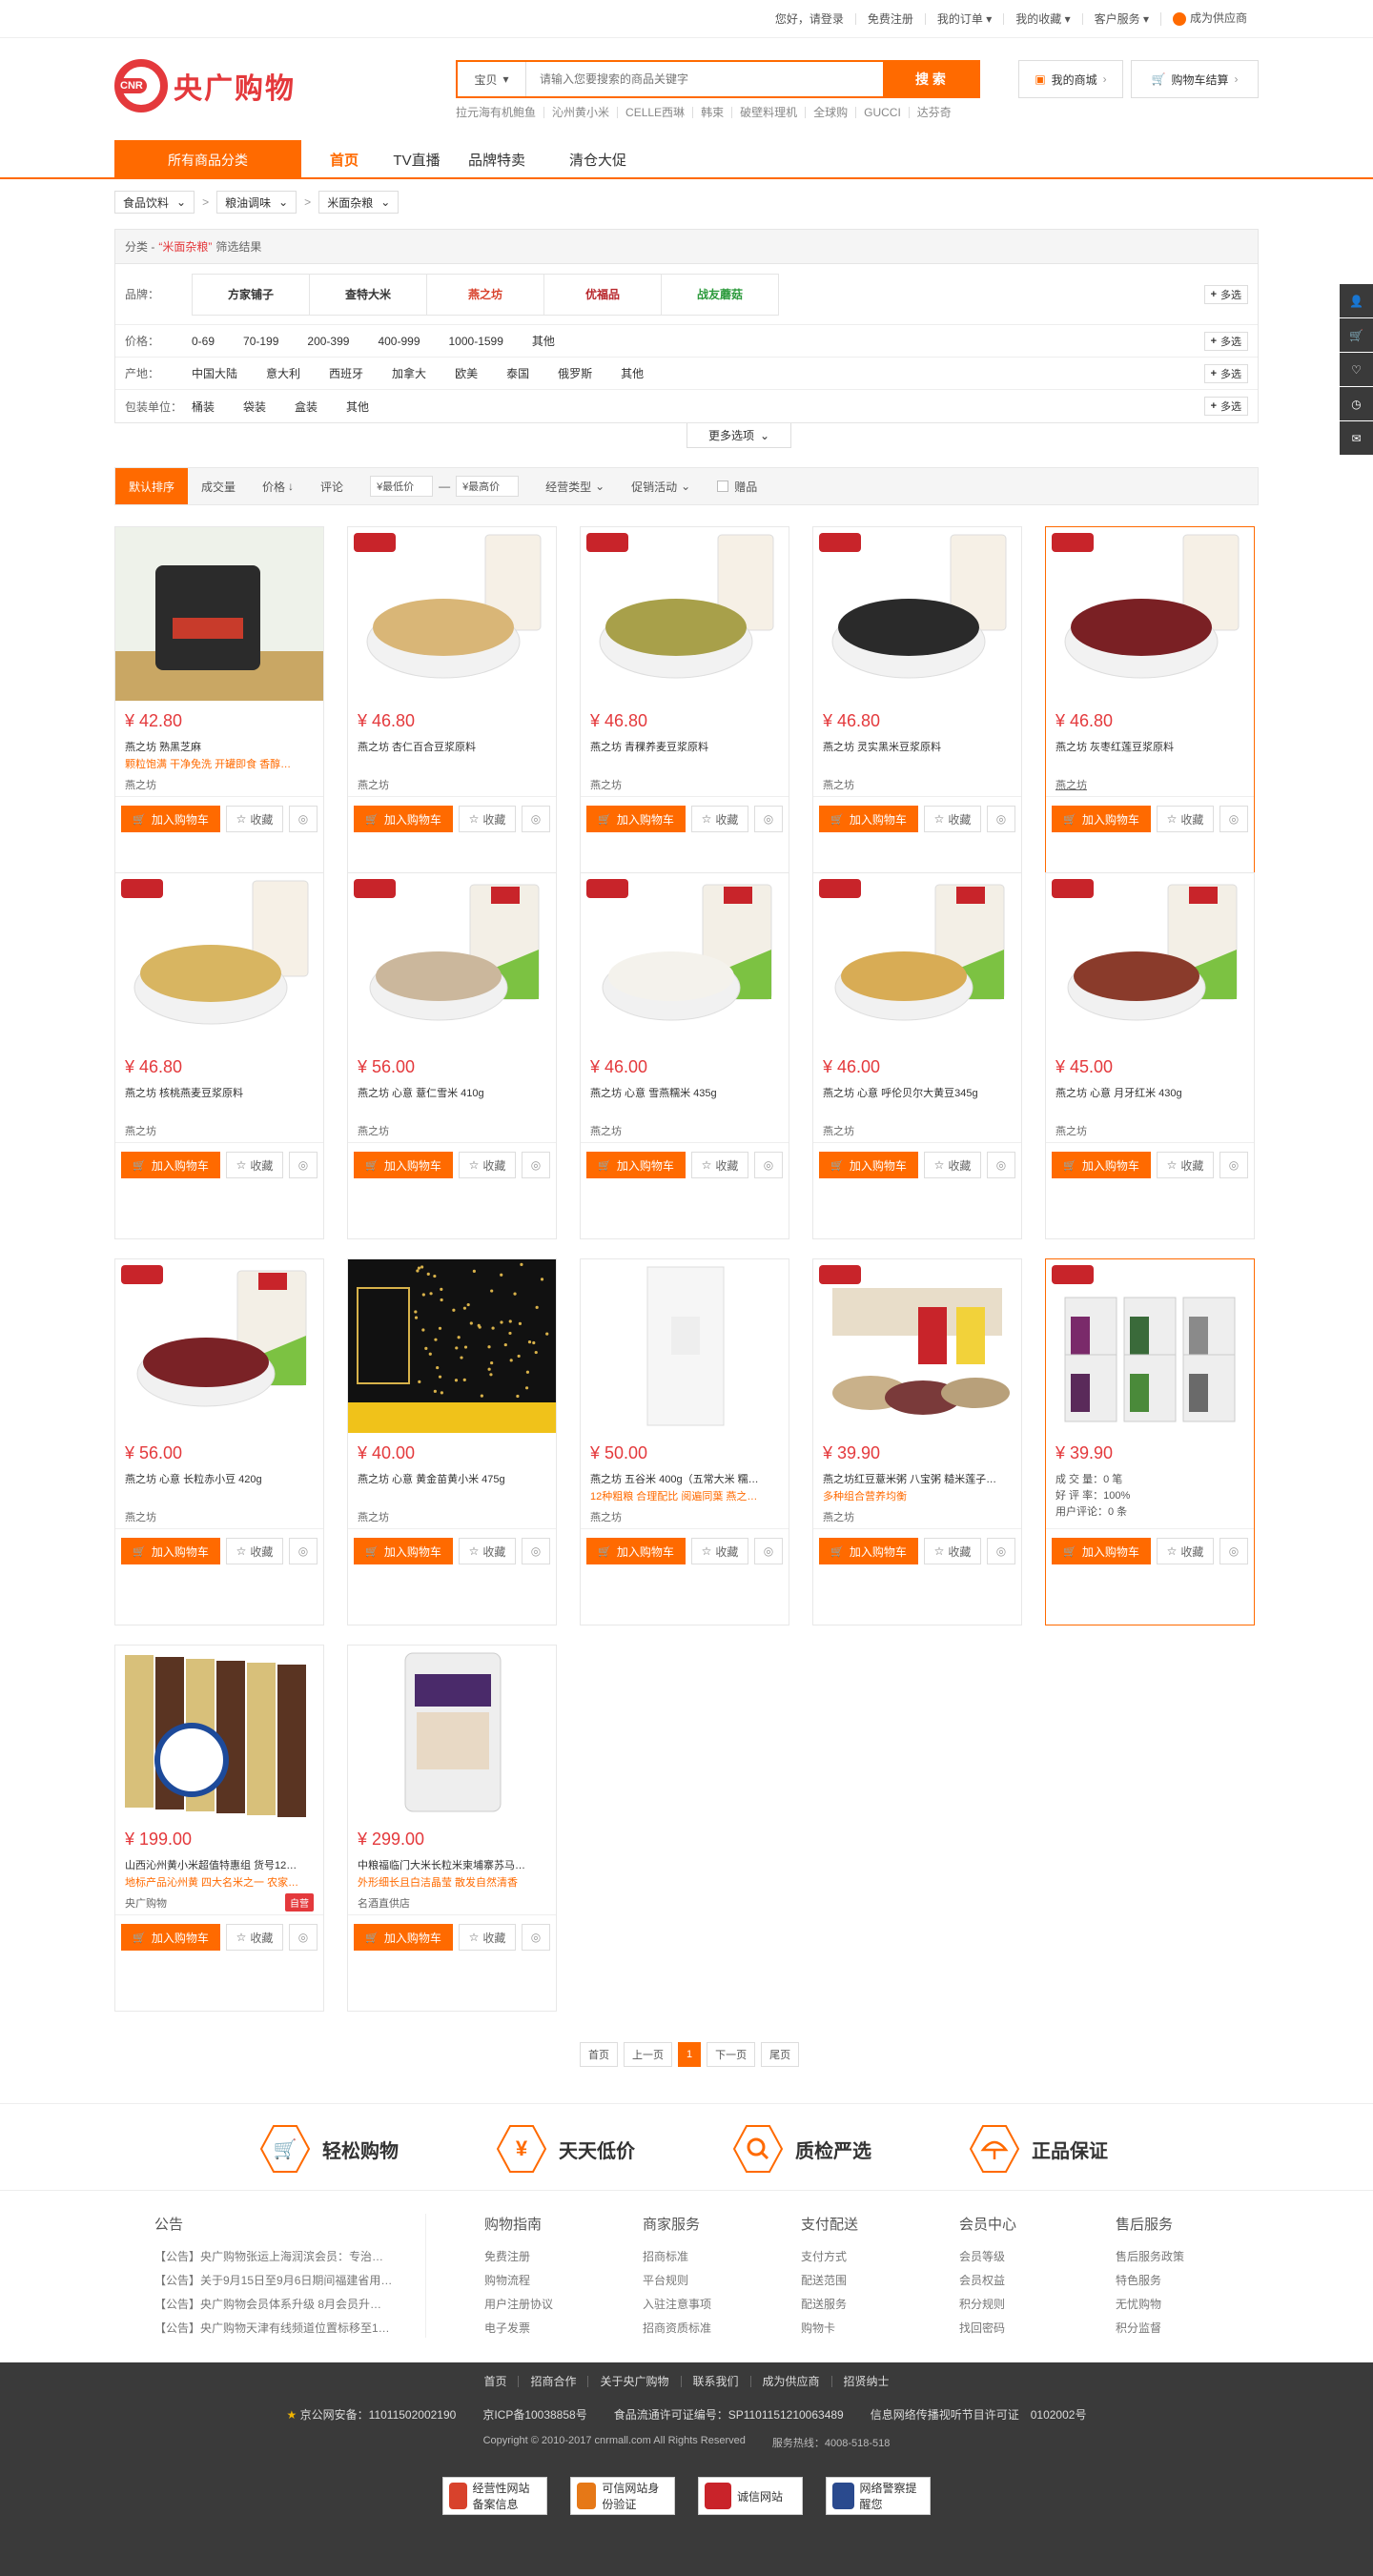 The image size is (1373, 2576). What do you see at coordinates (255, 407) in the screenshot?
I see `pack-option: 袋装` at bounding box center [255, 407].